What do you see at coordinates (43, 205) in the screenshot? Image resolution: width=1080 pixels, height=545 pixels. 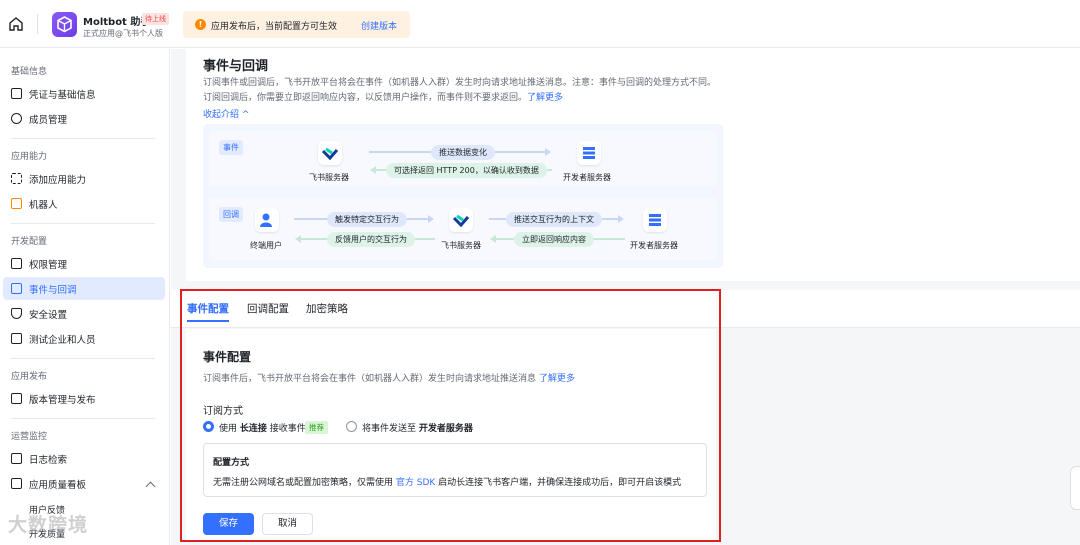 I see `sidebar-item-label: 机器人` at bounding box center [43, 205].